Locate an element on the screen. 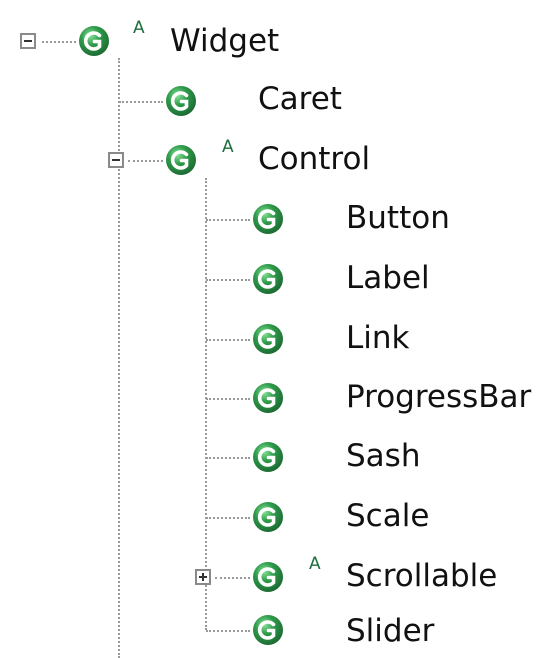 The height and width of the screenshot is (658, 554). plus-icon is located at coordinates (203, 577).